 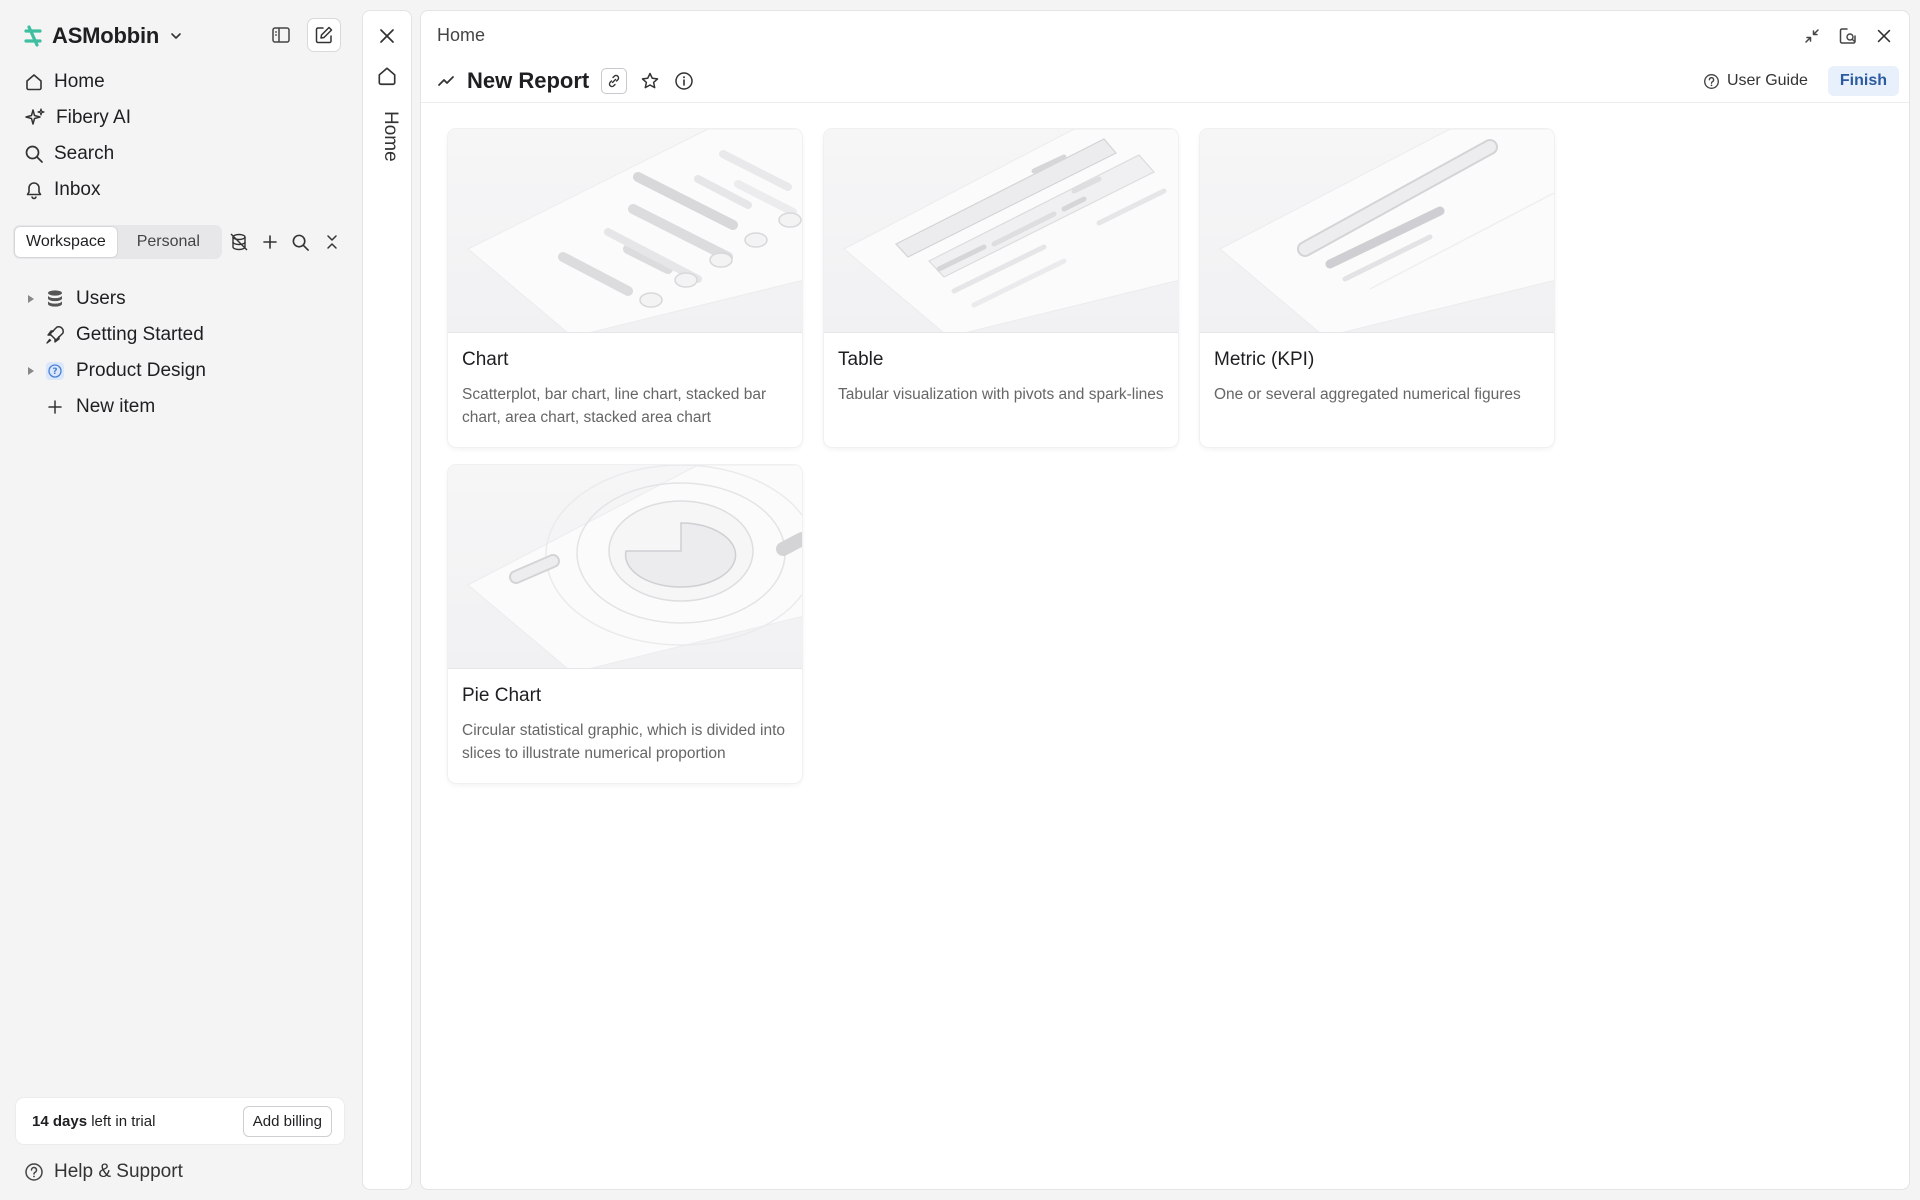 I want to click on tree-item-label: Users, so click(x=101, y=298).